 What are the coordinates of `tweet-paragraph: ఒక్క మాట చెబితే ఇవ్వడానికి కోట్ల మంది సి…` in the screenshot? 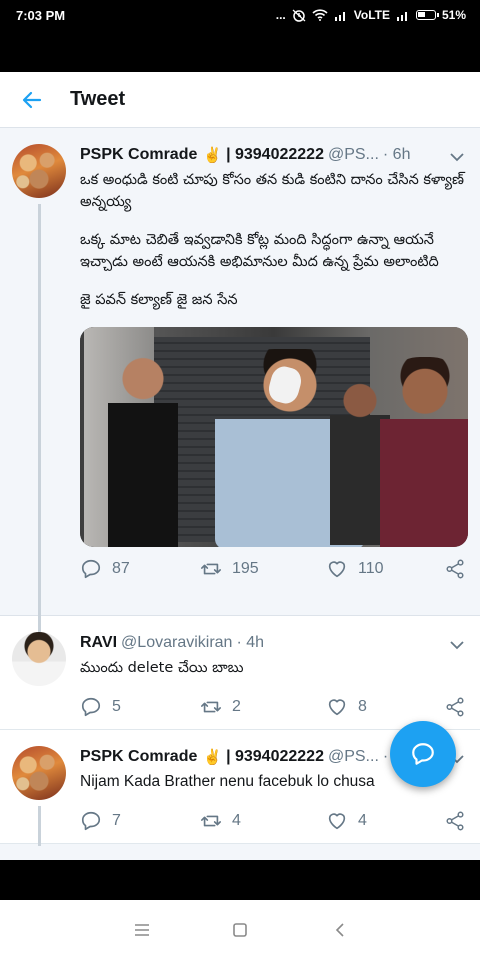 It's located at (259, 251).